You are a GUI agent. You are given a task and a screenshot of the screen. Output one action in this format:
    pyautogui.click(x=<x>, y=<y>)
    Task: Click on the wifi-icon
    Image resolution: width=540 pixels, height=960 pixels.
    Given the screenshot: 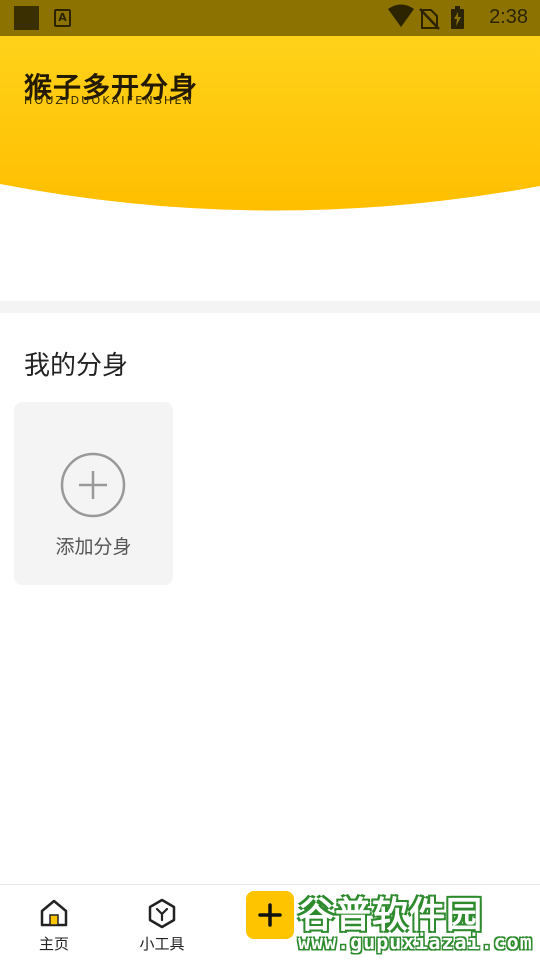 What is the action you would take?
    pyautogui.click(x=401, y=15)
    